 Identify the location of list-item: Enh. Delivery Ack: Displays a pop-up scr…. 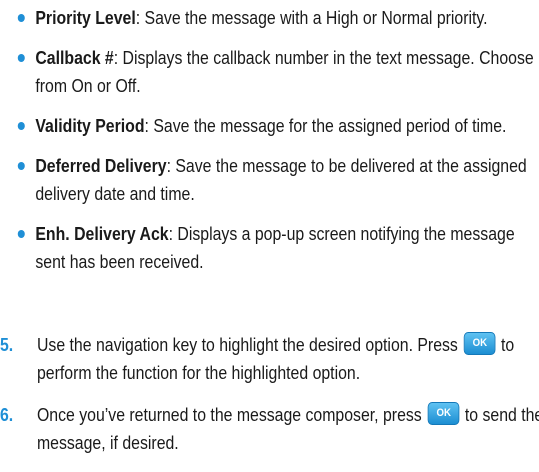
(277, 248).